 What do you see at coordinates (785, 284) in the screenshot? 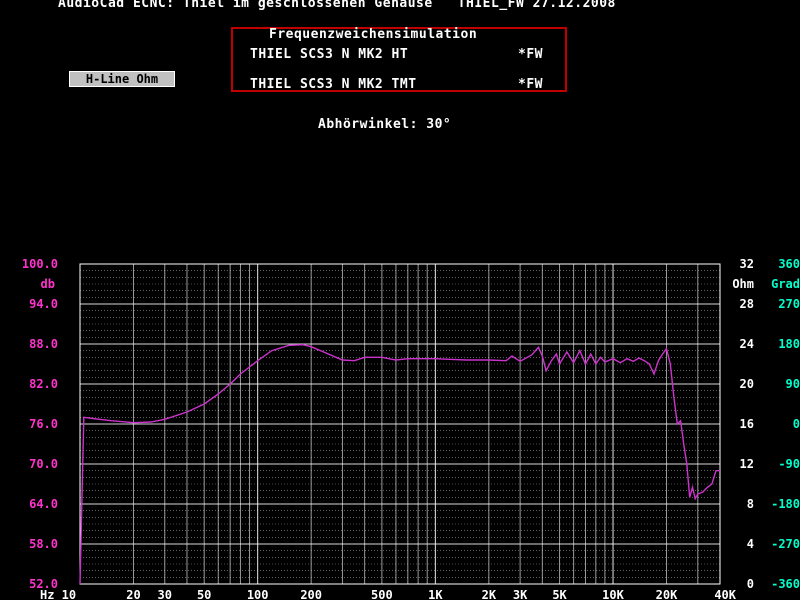
I see `y-axis-label-grad: Grad` at bounding box center [785, 284].